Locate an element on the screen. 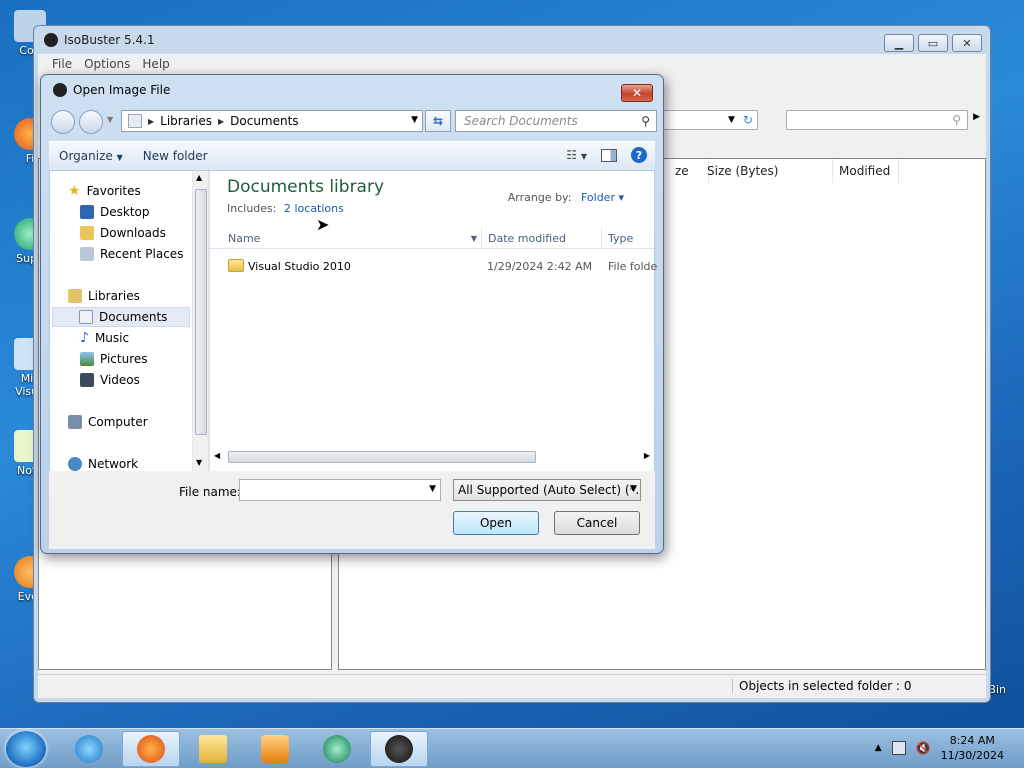 This screenshot has height=768, width=1024. clock: 8:24 AM 11/30/2024 is located at coordinates (972, 748).